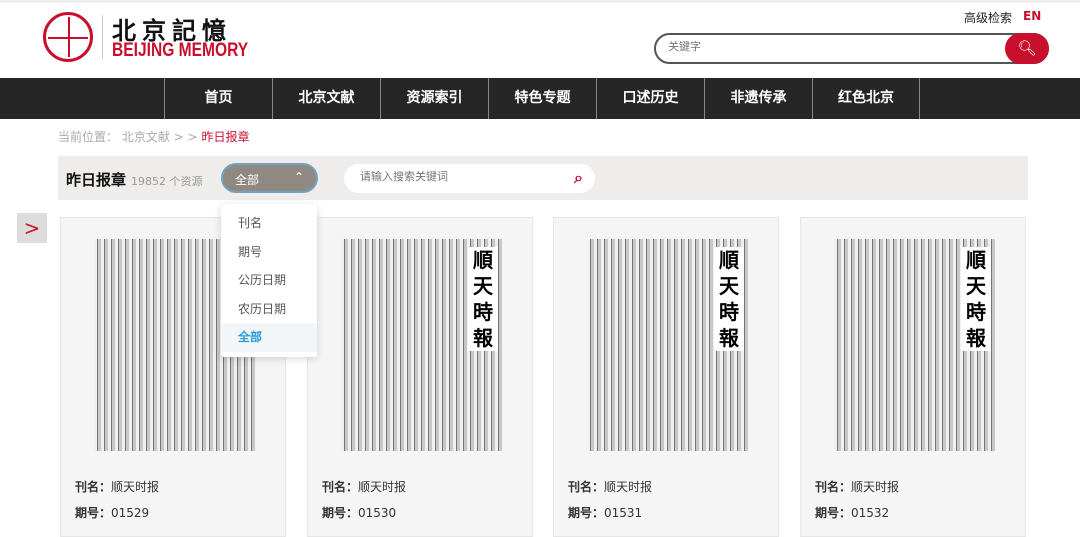 The image size is (1080, 537). Describe the element at coordinates (269, 223) in the screenshot. I see `dropdown-option-title: 刊名` at that location.